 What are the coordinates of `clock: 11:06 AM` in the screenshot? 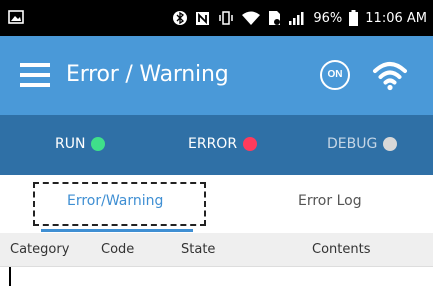 It's located at (396, 18).